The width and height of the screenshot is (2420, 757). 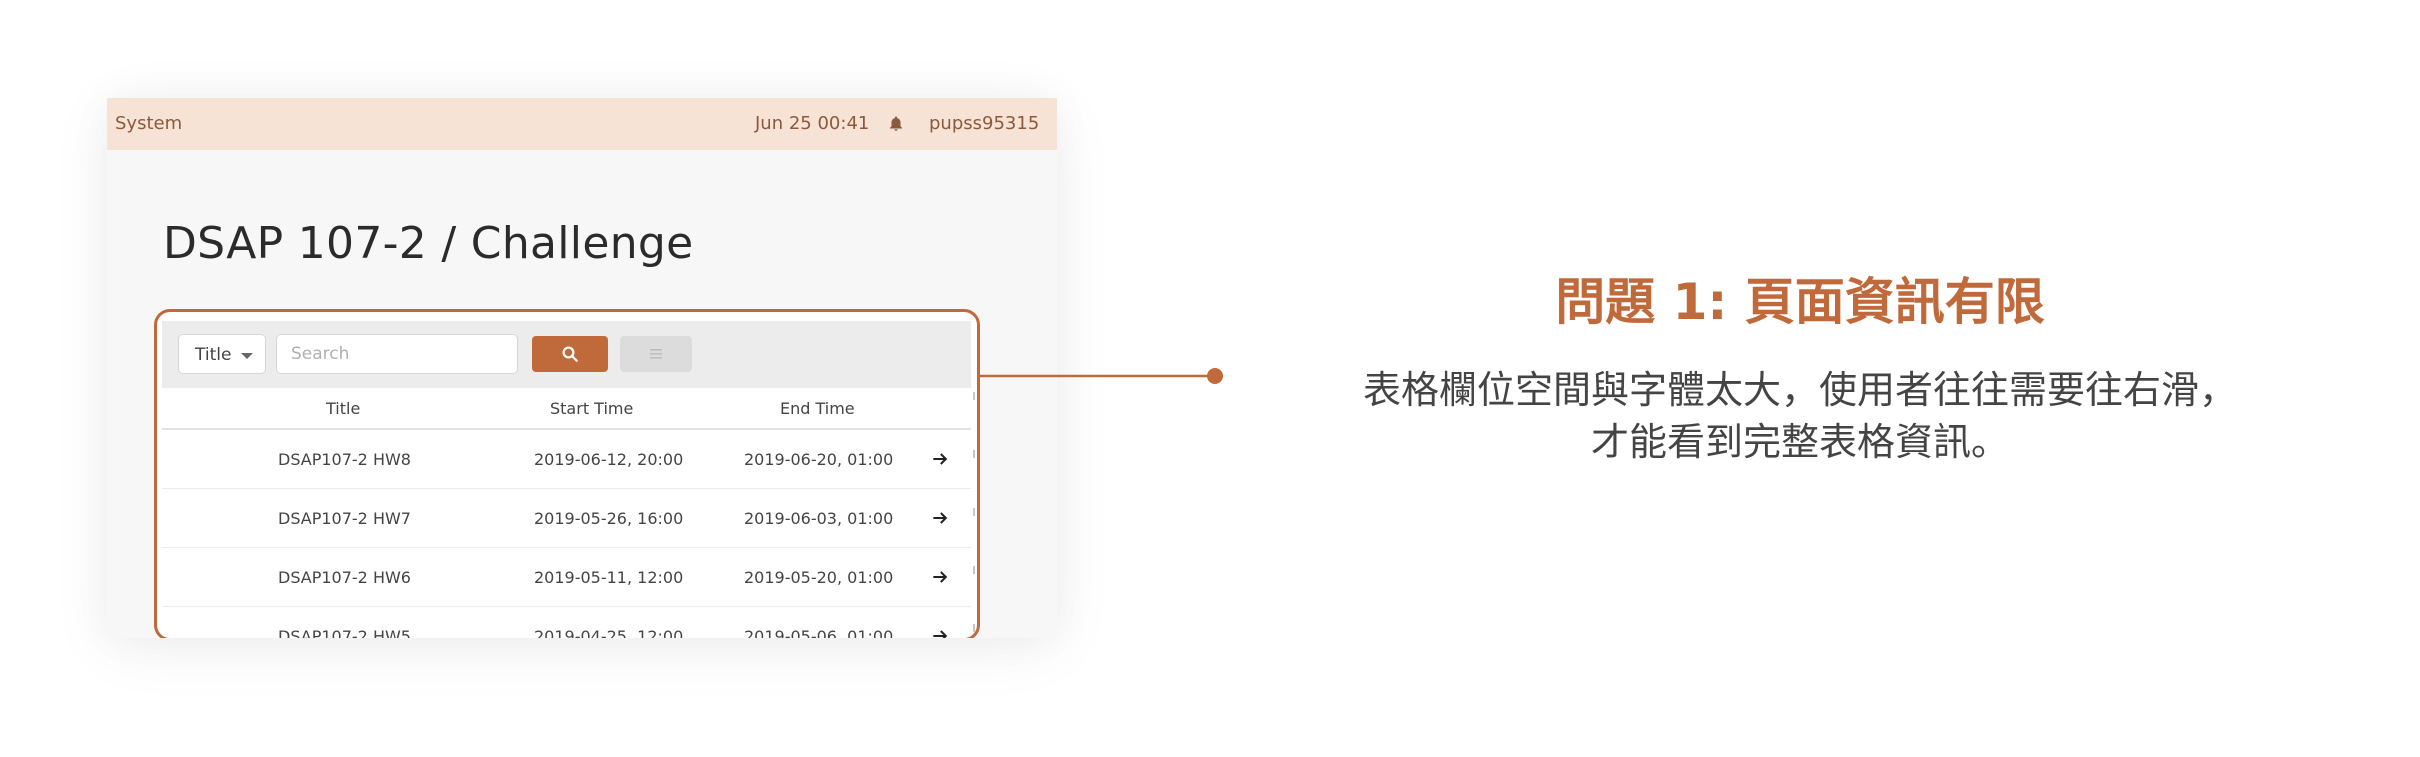 I want to click on callout-connector, so click(x=1100, y=376).